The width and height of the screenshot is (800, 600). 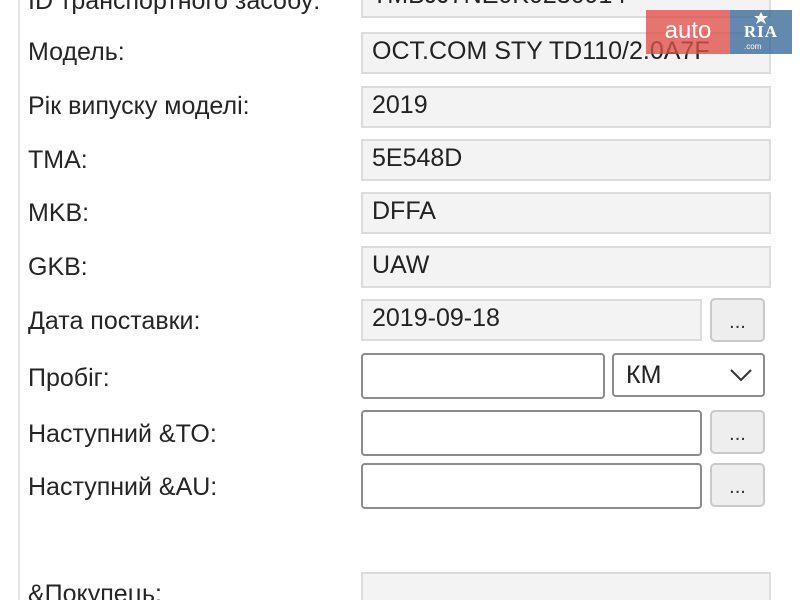 What do you see at coordinates (114, 321) in the screenshot?
I see `delivery-date-label: Дата поставки:` at bounding box center [114, 321].